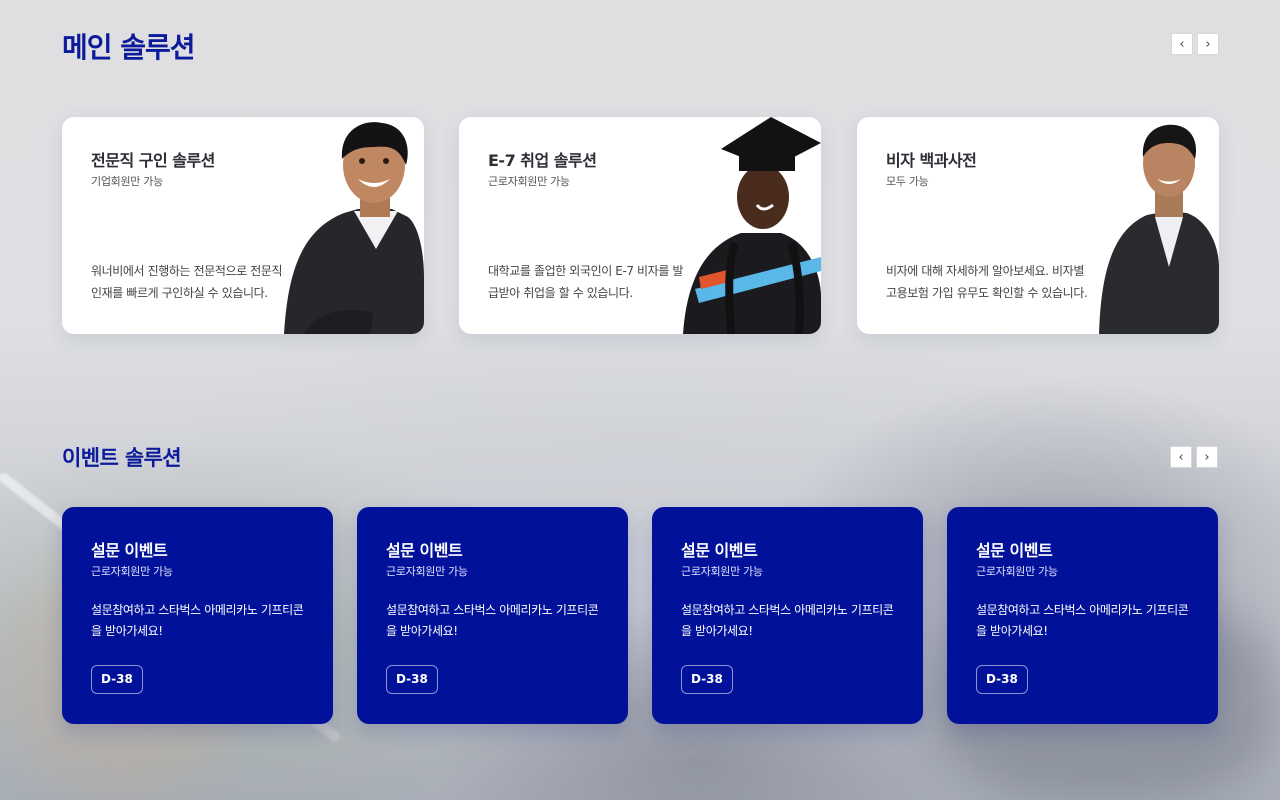 The height and width of the screenshot is (800, 1280). Describe the element at coordinates (529, 181) in the screenshot. I see `card-subtitle: 근로자회원만 가능` at that location.